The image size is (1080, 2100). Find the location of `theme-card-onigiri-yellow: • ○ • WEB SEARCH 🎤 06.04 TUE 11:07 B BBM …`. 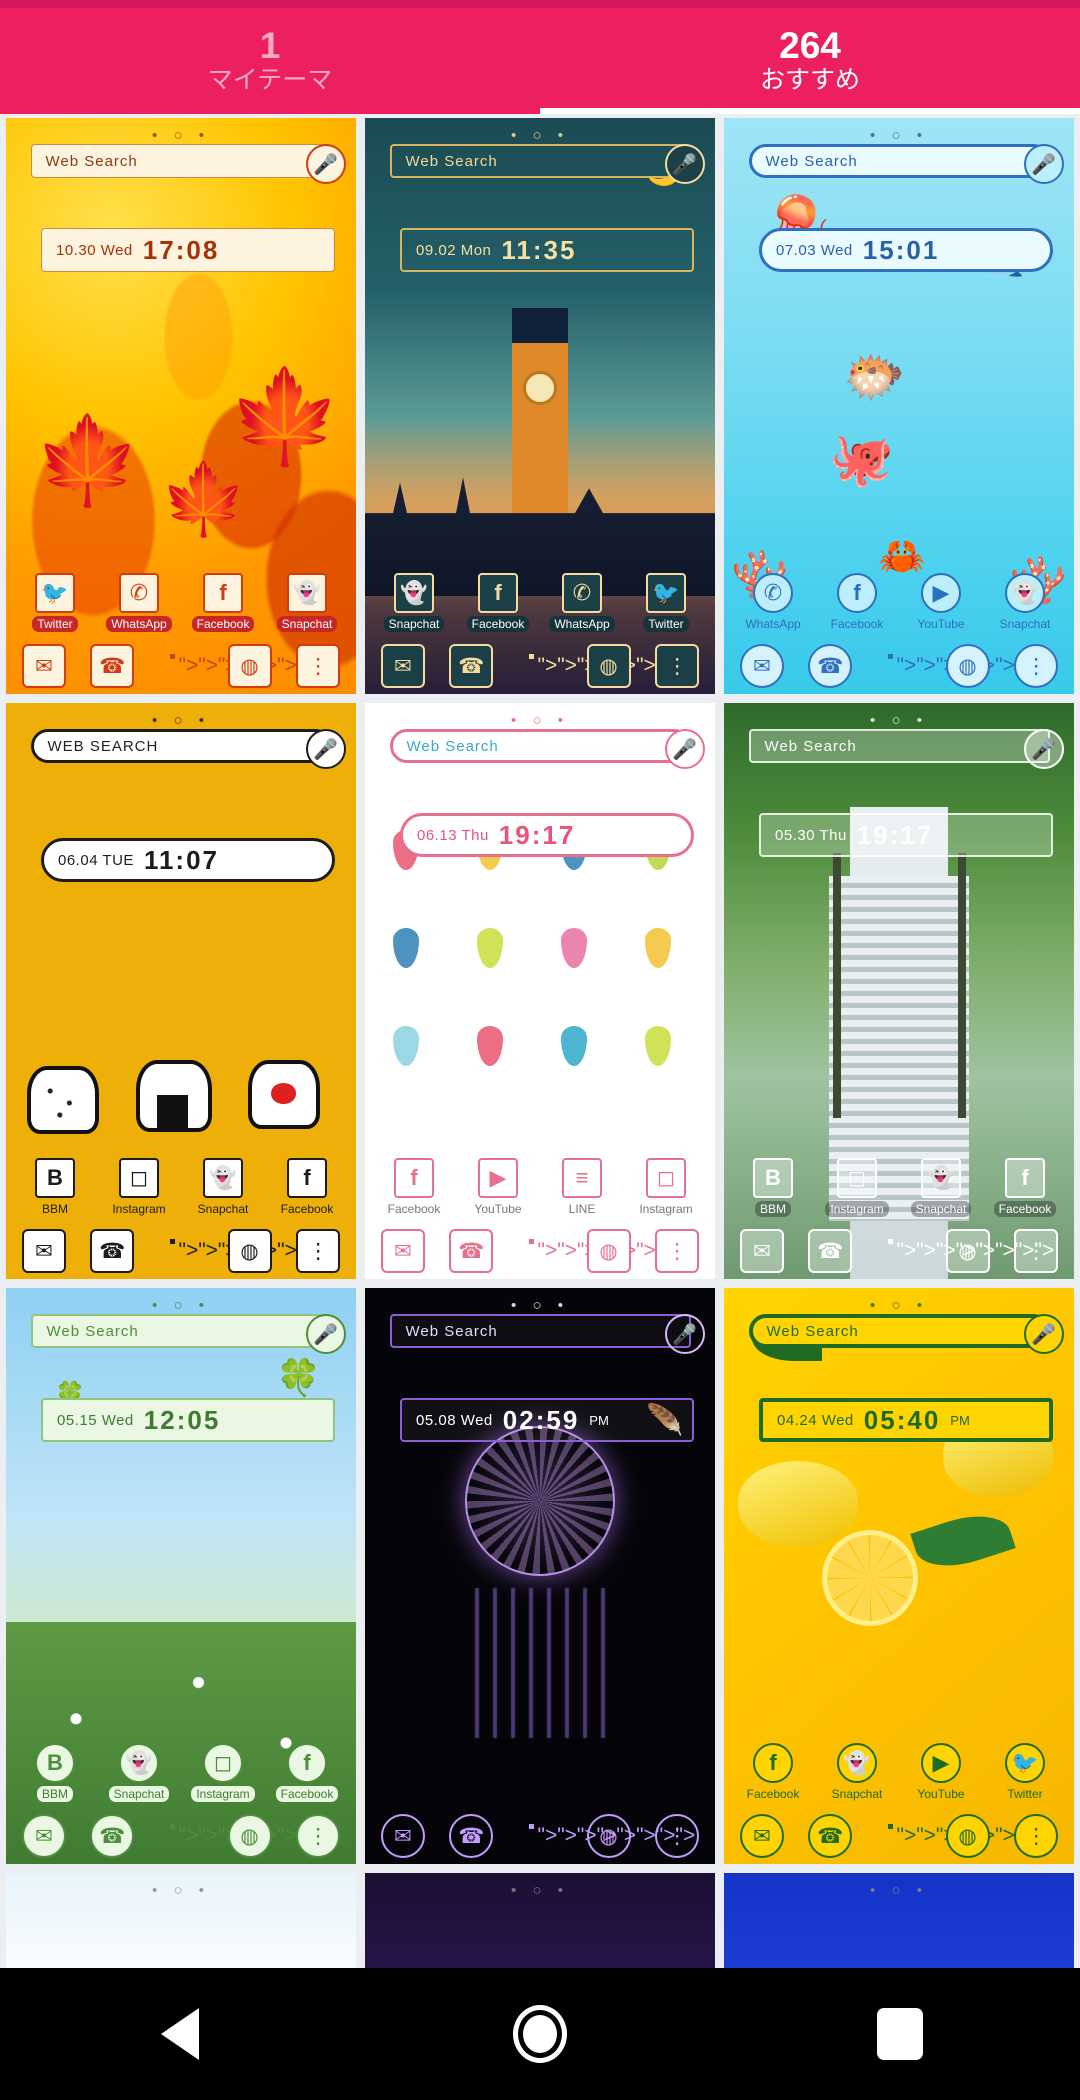

theme-card-onigiri-yellow: • ○ • WEB SEARCH 🎤 06.04 TUE 11:07 B BBM … is located at coordinates (181, 991).